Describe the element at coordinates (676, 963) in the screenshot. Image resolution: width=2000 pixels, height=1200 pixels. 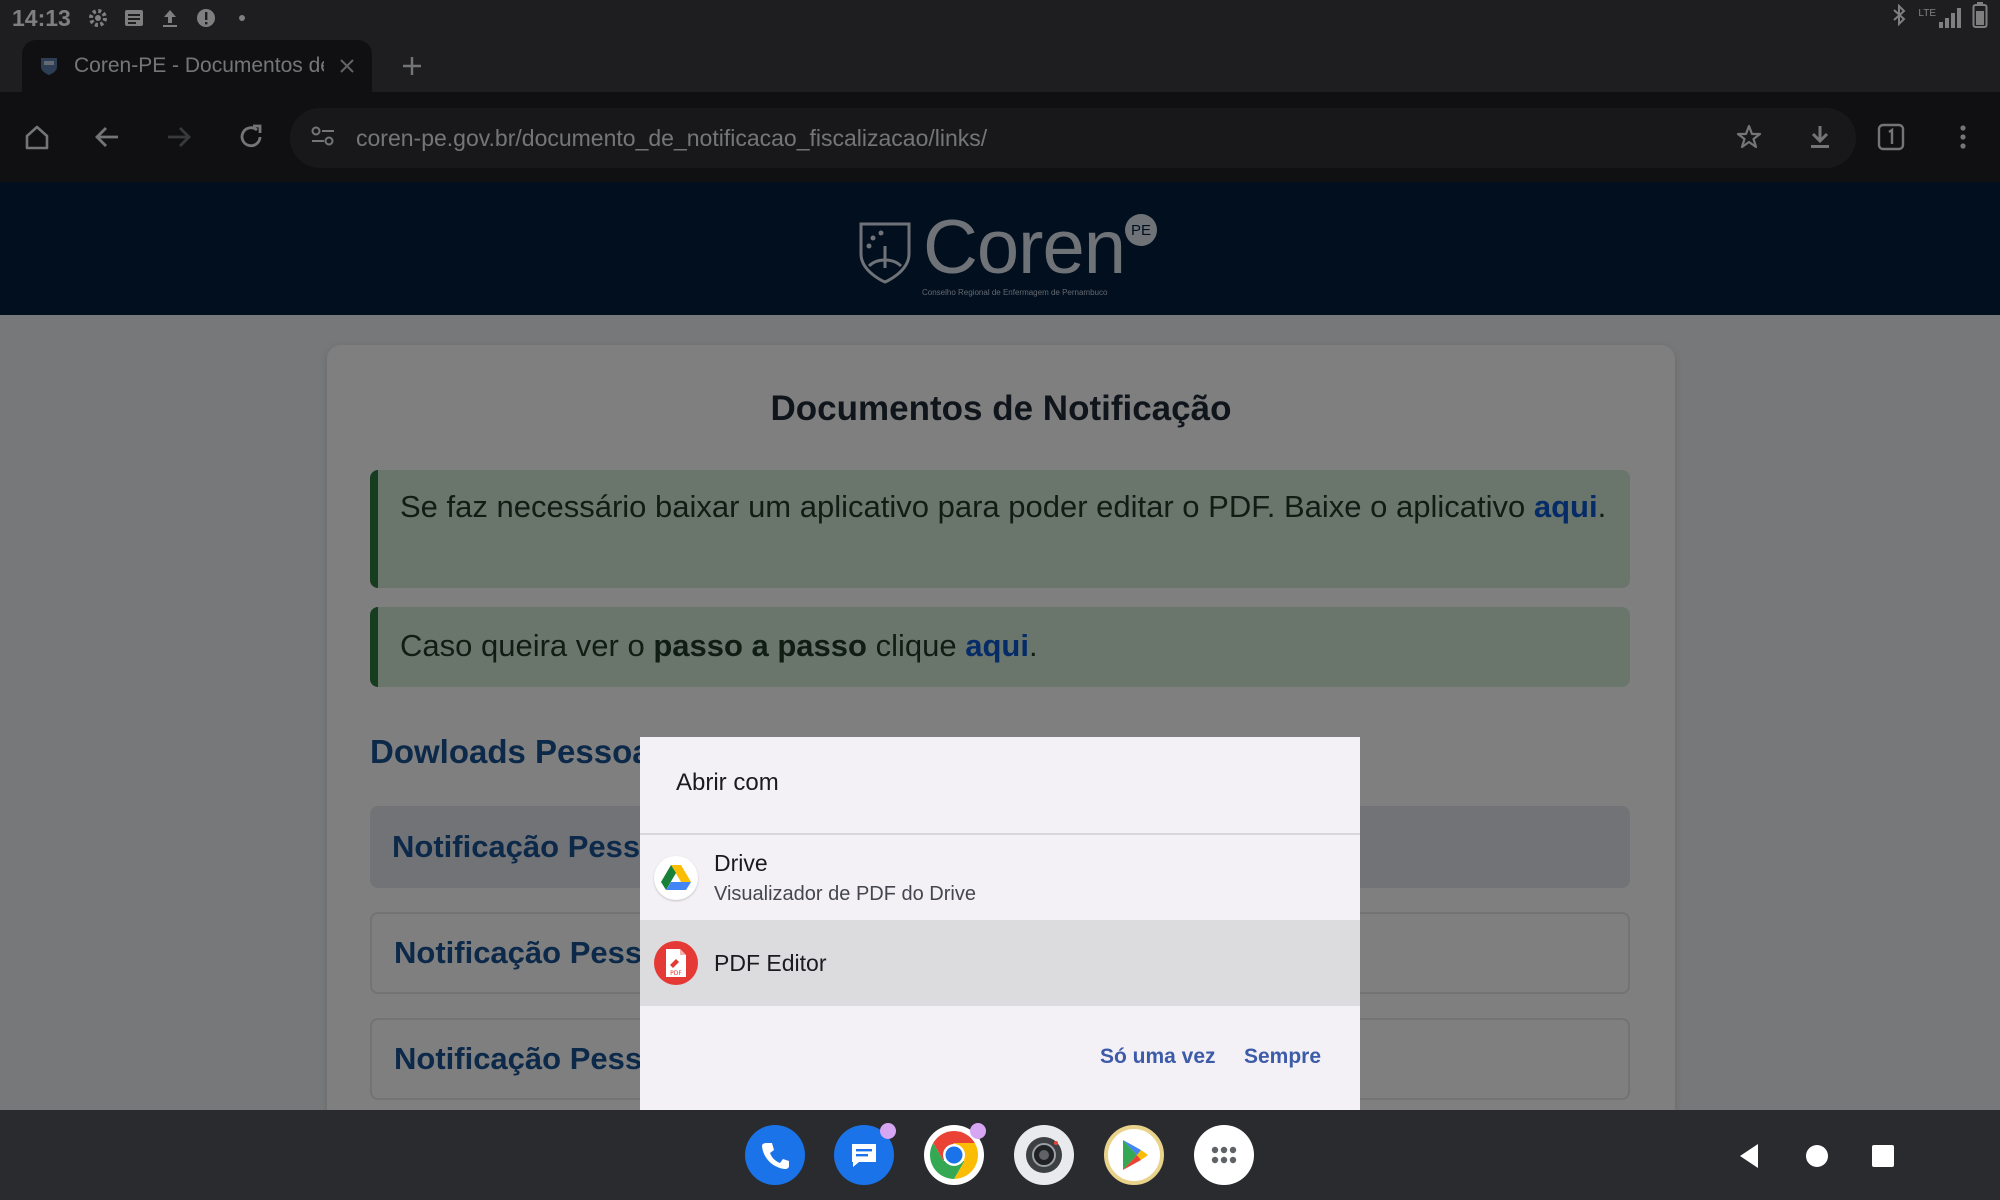
I see `pdf-editor-icon: PDF` at that location.